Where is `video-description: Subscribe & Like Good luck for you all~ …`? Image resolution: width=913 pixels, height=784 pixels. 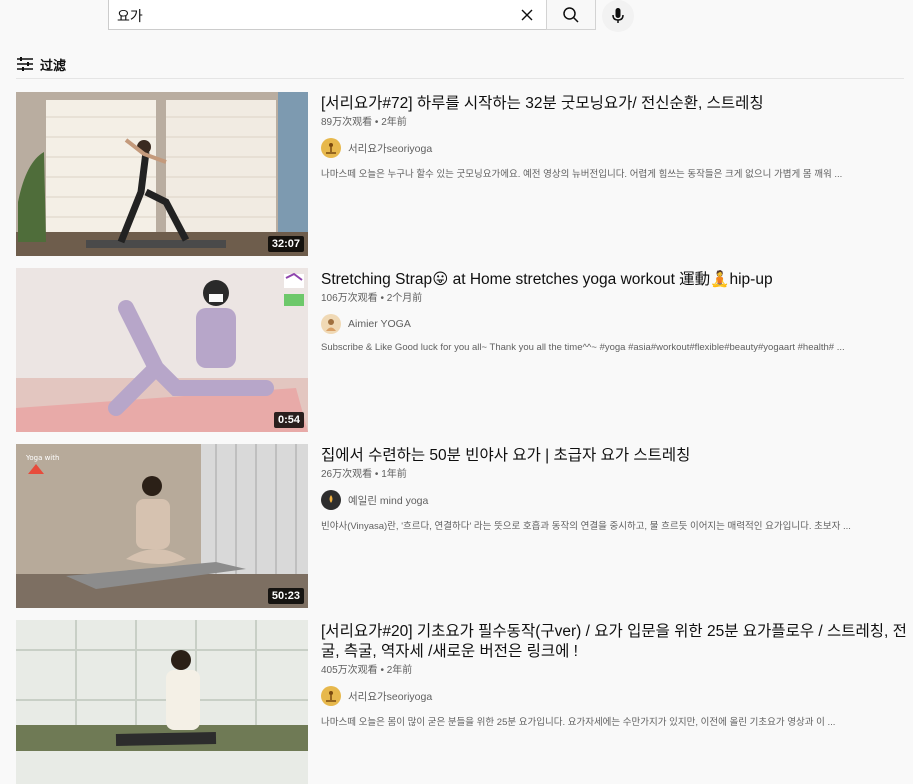 video-description: Subscribe & Like Good luck for you all~ … is located at coordinates (583, 347).